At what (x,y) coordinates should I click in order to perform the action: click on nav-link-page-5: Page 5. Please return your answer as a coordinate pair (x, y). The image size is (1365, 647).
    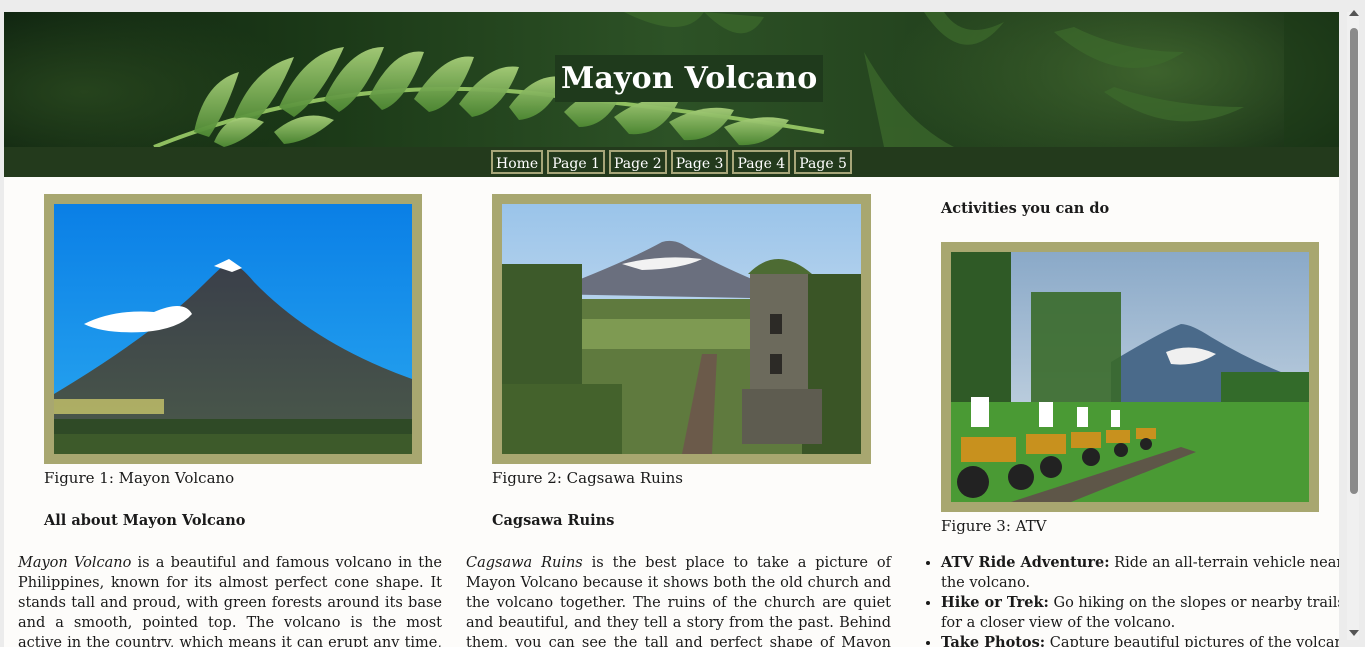
    Looking at the image, I should click on (823, 161).